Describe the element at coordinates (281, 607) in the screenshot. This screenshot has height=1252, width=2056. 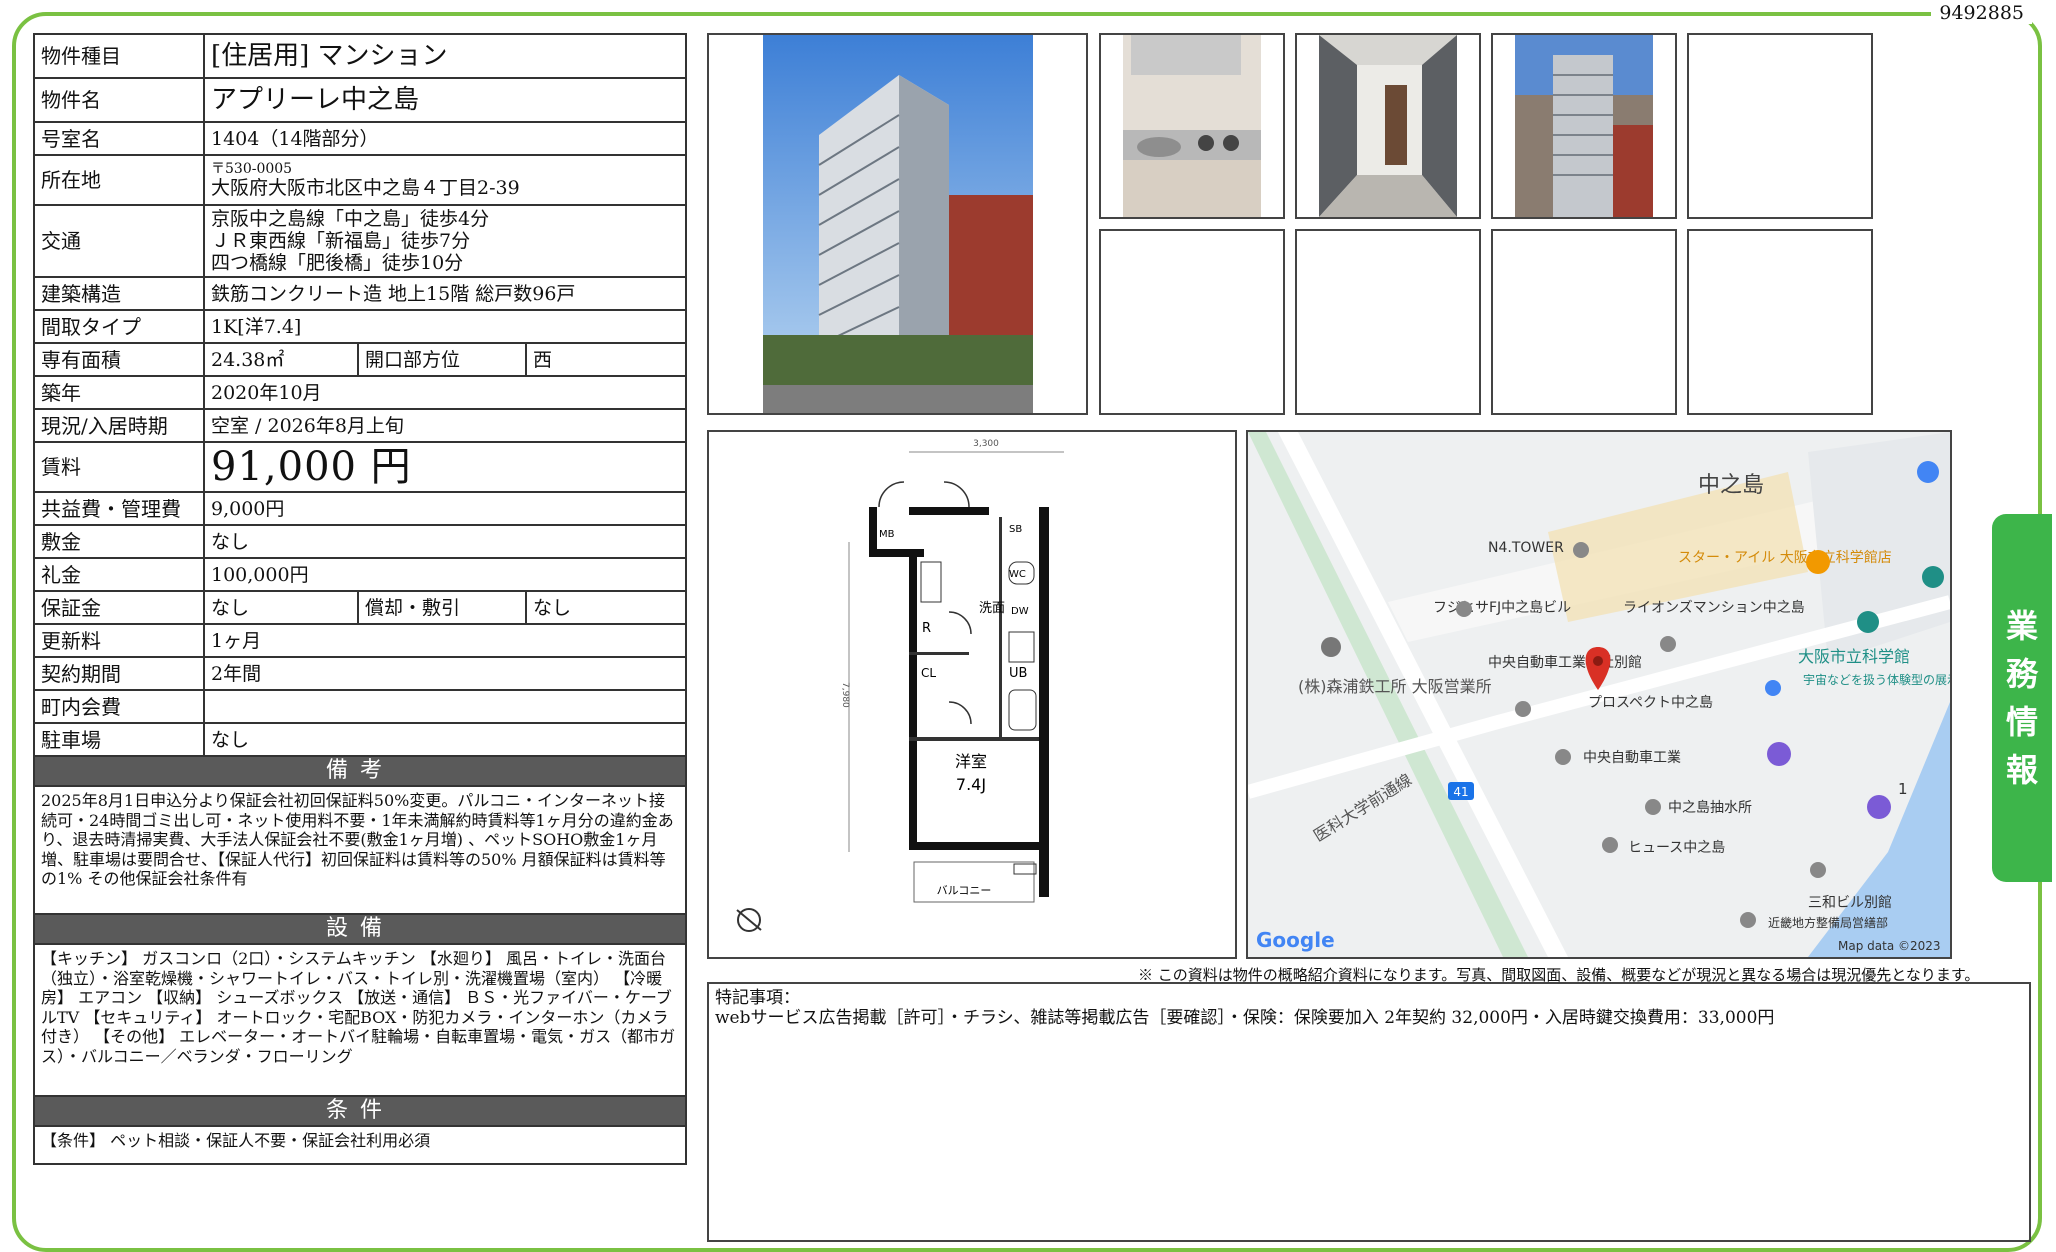
I see `guarantee-value: なし` at that location.